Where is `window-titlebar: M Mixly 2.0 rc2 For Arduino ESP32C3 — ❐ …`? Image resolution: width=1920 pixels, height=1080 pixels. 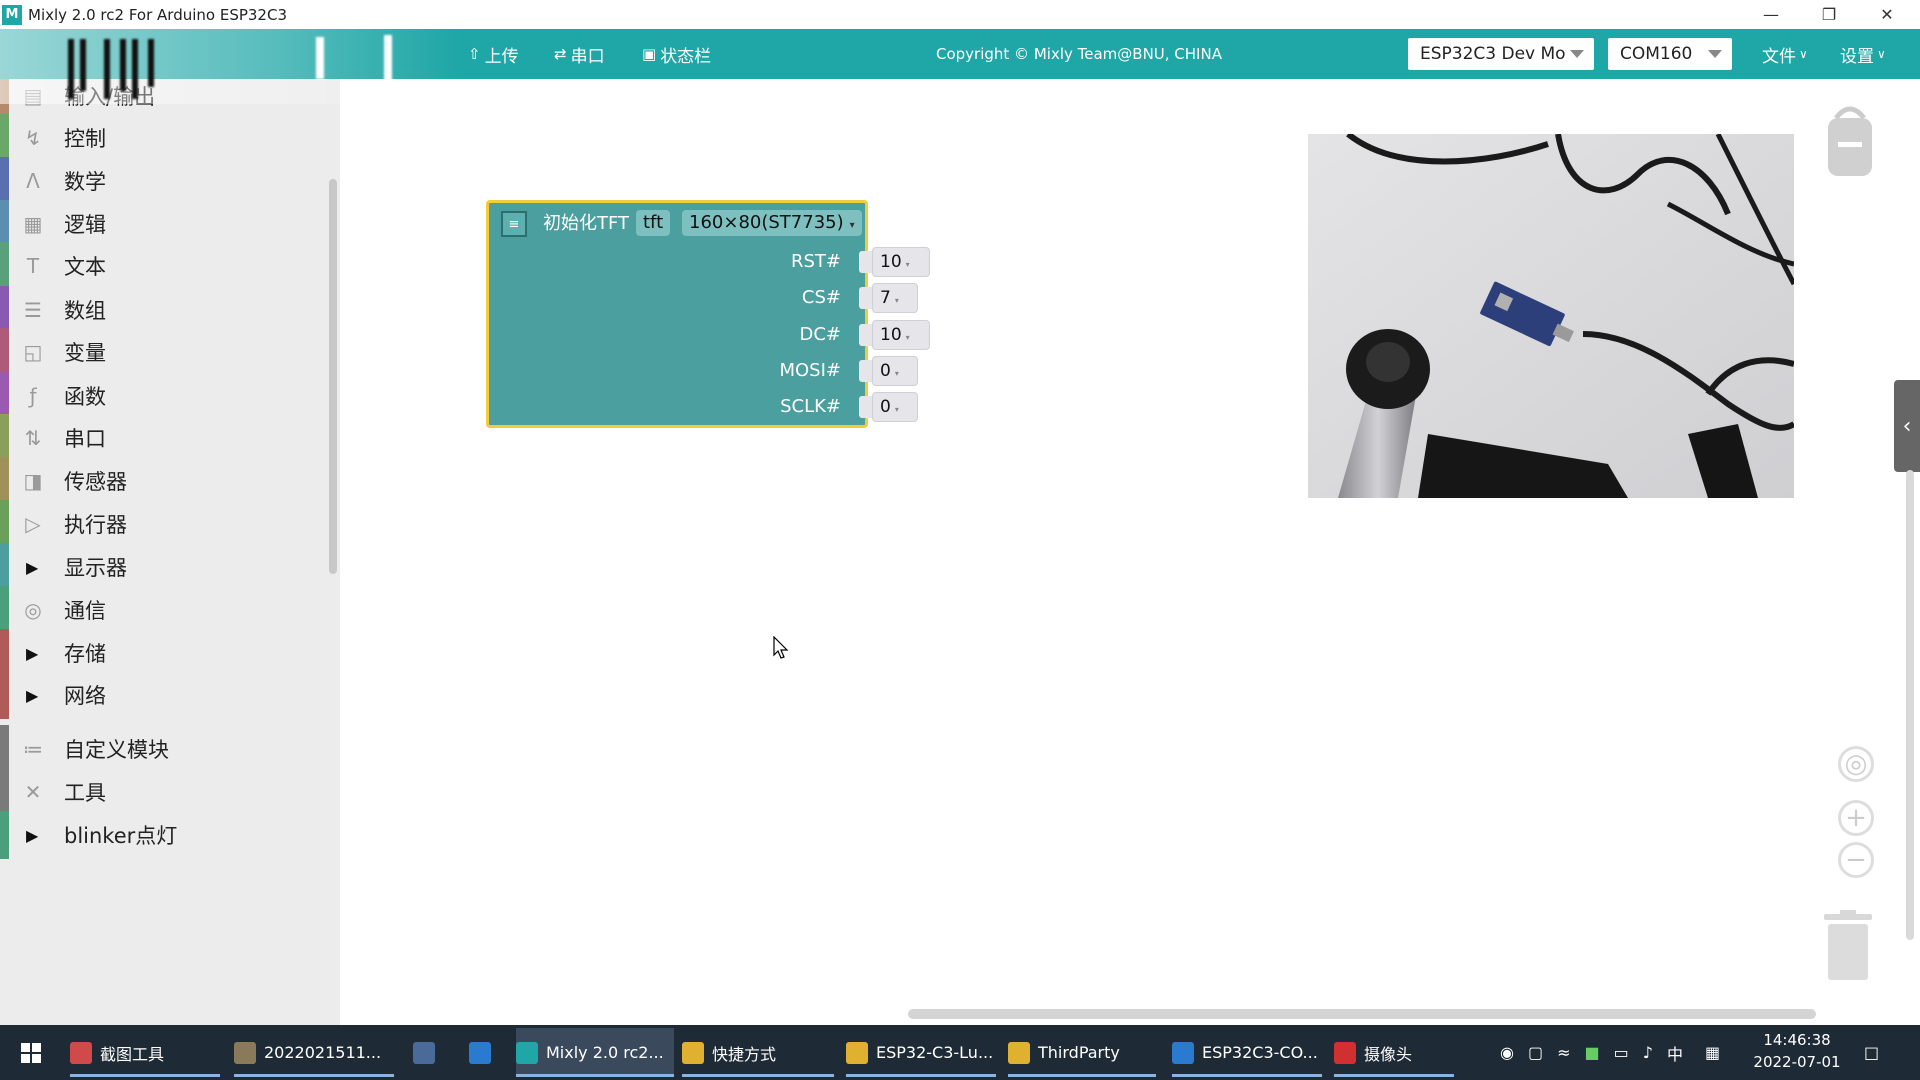
window-titlebar: M Mixly 2.0 rc2 For Arduino ESP32C3 — ❐ … is located at coordinates (960, 14).